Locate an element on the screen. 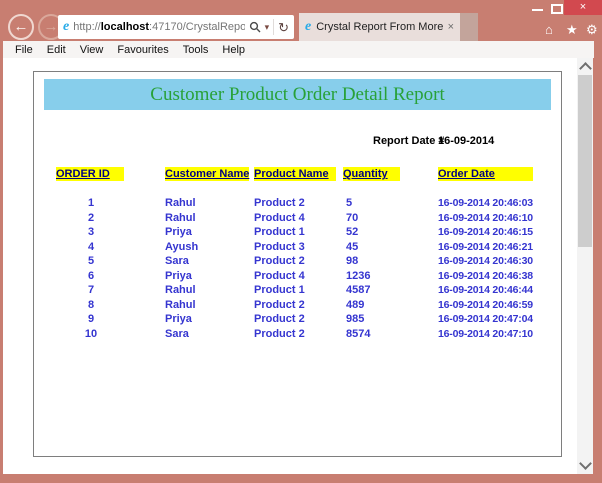 This screenshot has height=483, width=602. browser-tab: e Crystal Report From More T... × is located at coordinates (379, 27).